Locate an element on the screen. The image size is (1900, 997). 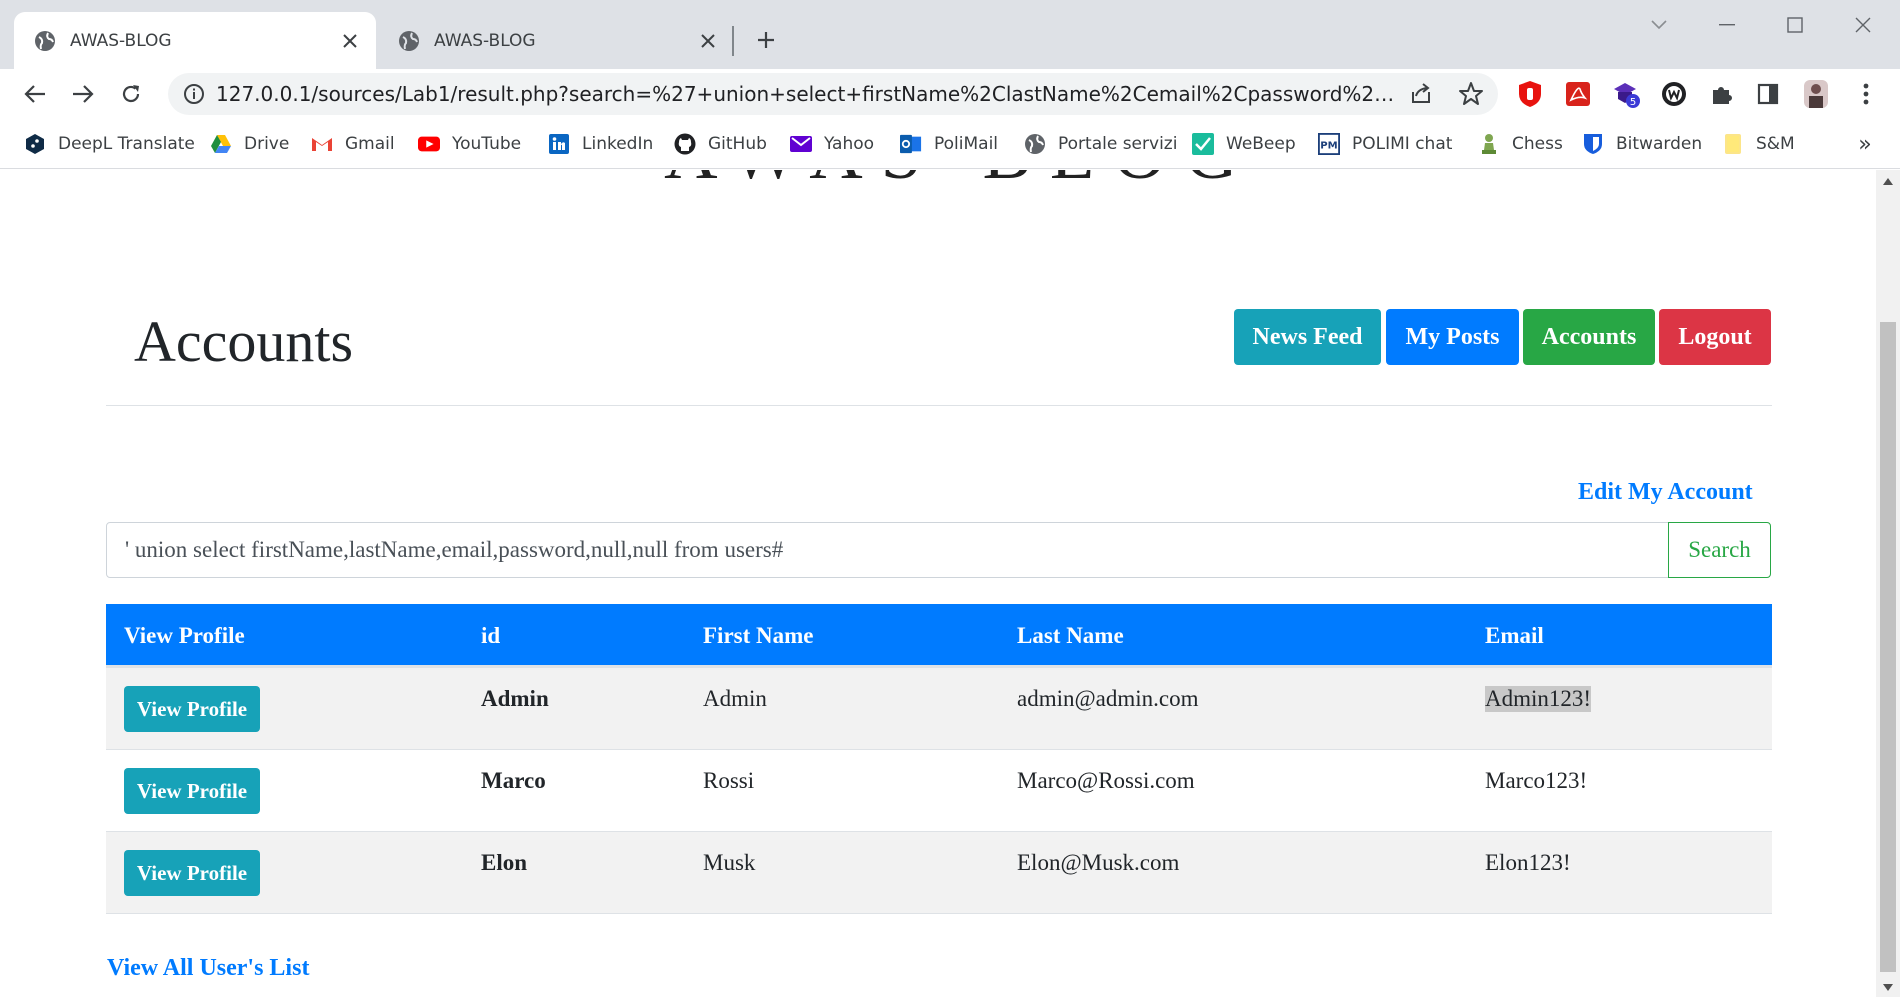
linkedin-icon is located at coordinates (559, 144).